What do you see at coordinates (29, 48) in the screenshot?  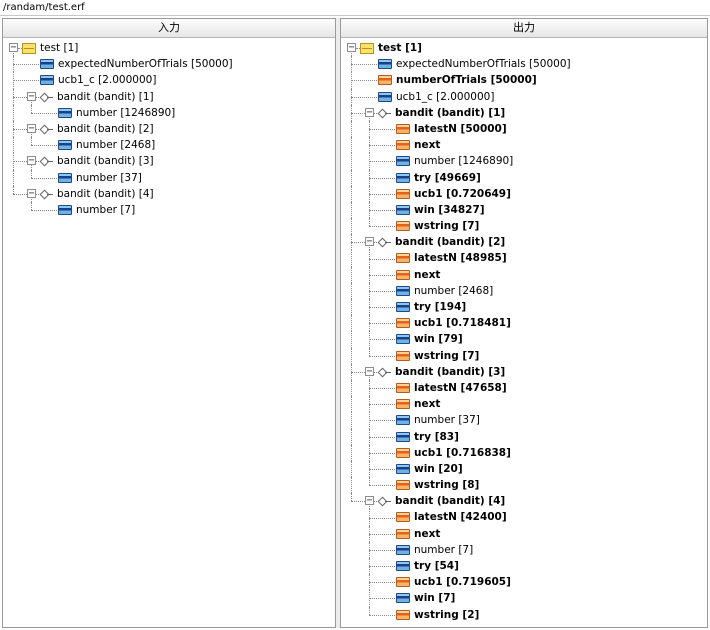 I see `folder-icon` at bounding box center [29, 48].